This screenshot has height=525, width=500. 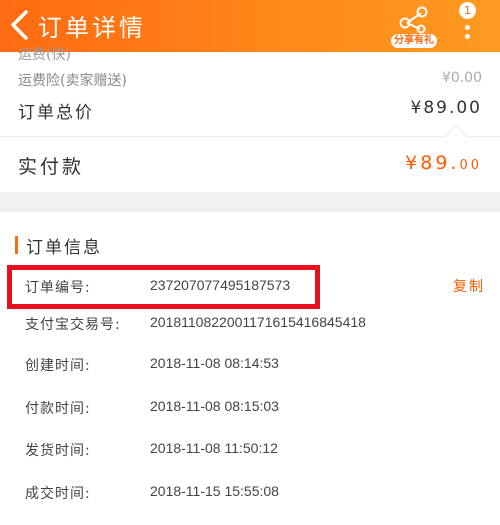 I want to click on back-button, so click(x=21, y=25).